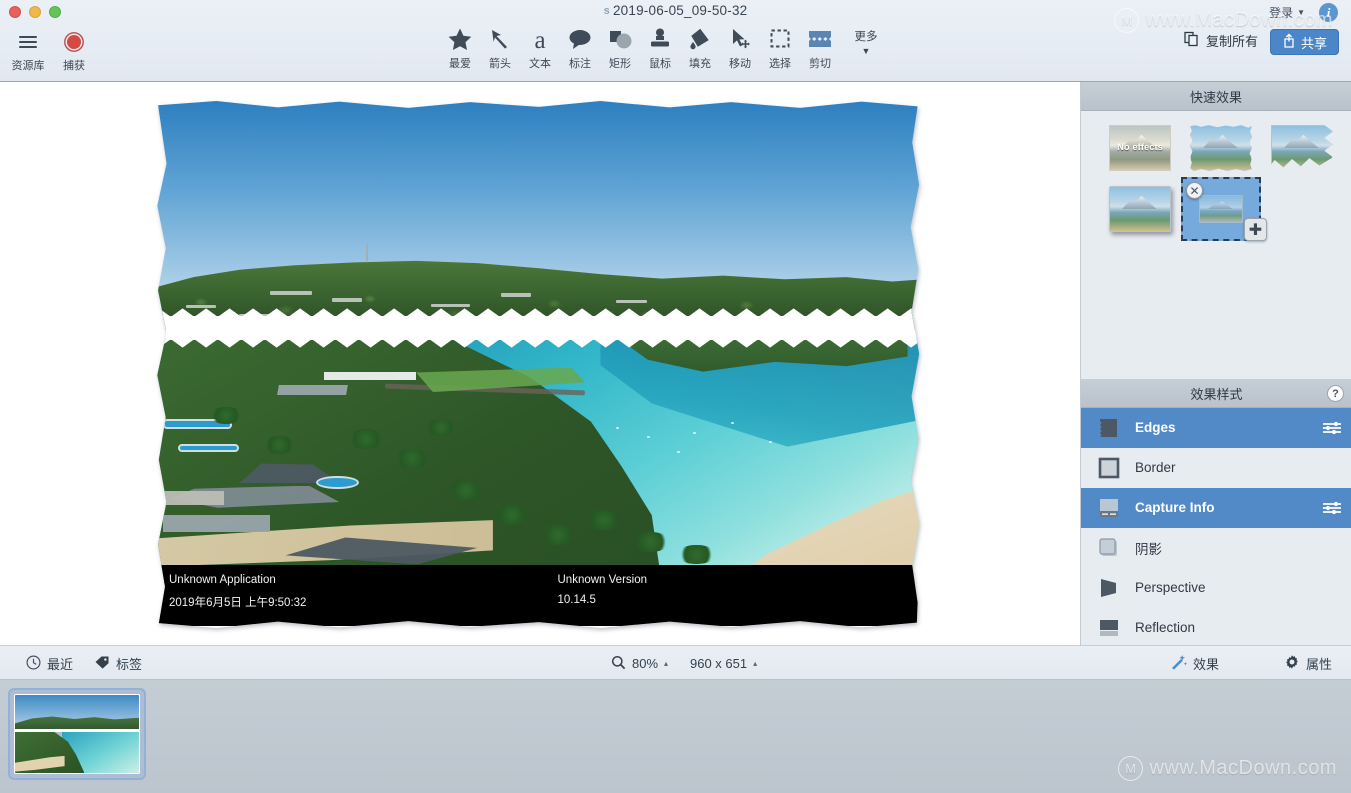 The image size is (1351, 793). I want to click on quick-effect-add-new: ✕ ✚, so click(1224, 209).